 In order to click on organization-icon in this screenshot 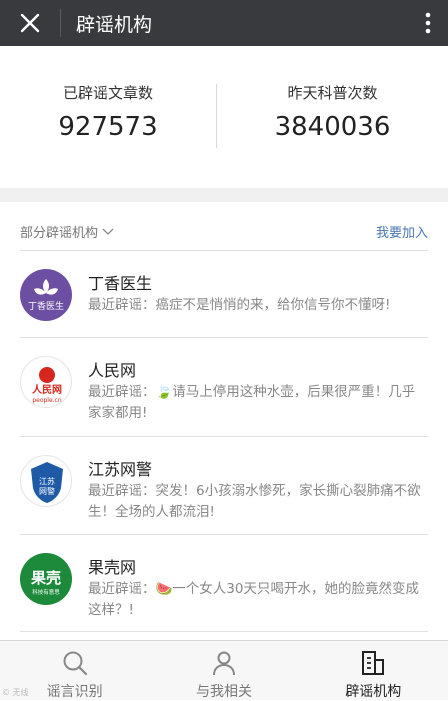, I will do `click(373, 663)`.